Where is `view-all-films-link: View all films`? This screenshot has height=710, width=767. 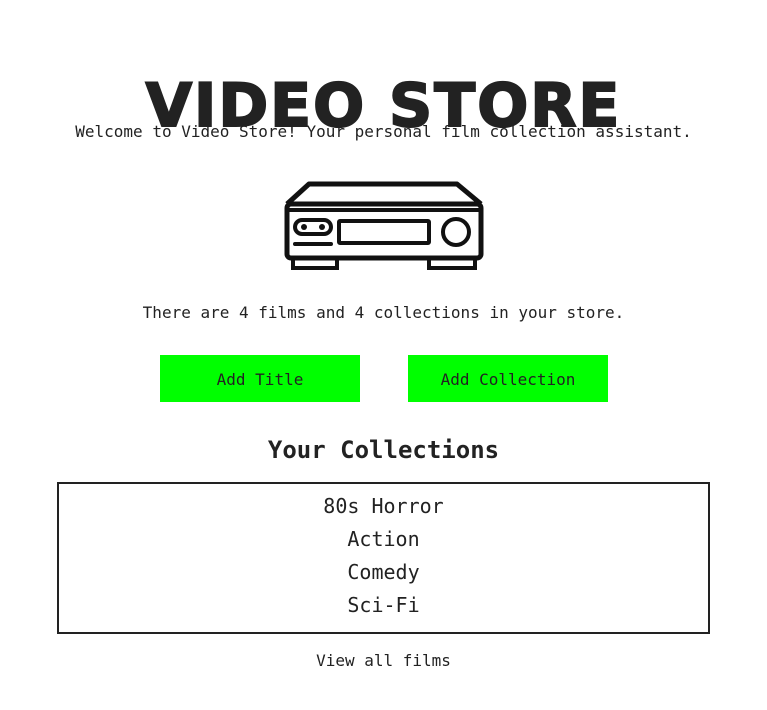
view-all-films-link: View all films is located at coordinates (383, 661).